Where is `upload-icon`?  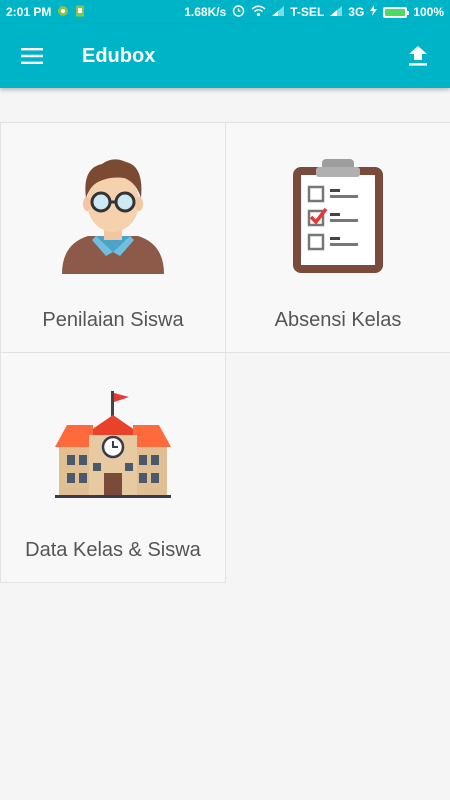 upload-icon is located at coordinates (418, 56).